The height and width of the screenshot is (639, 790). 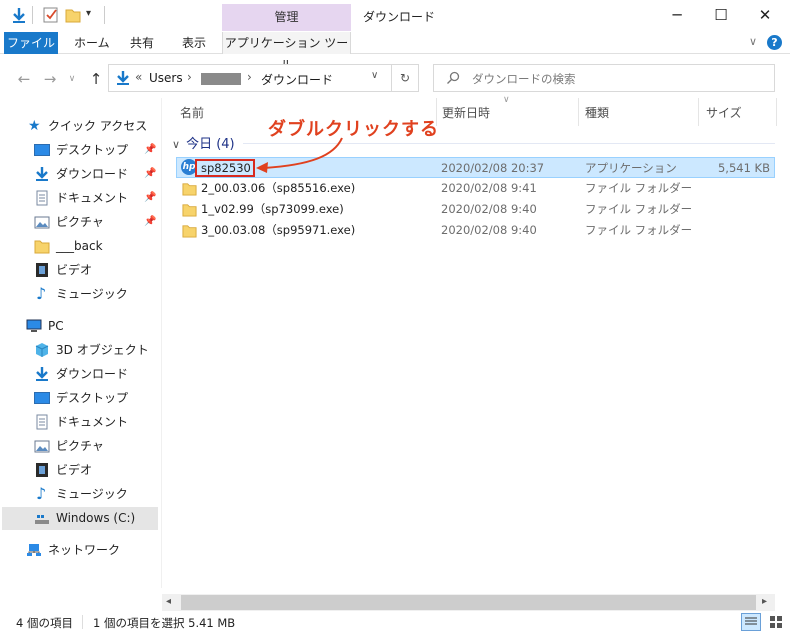 I want to click on forward-button: →, so click(x=50, y=79).